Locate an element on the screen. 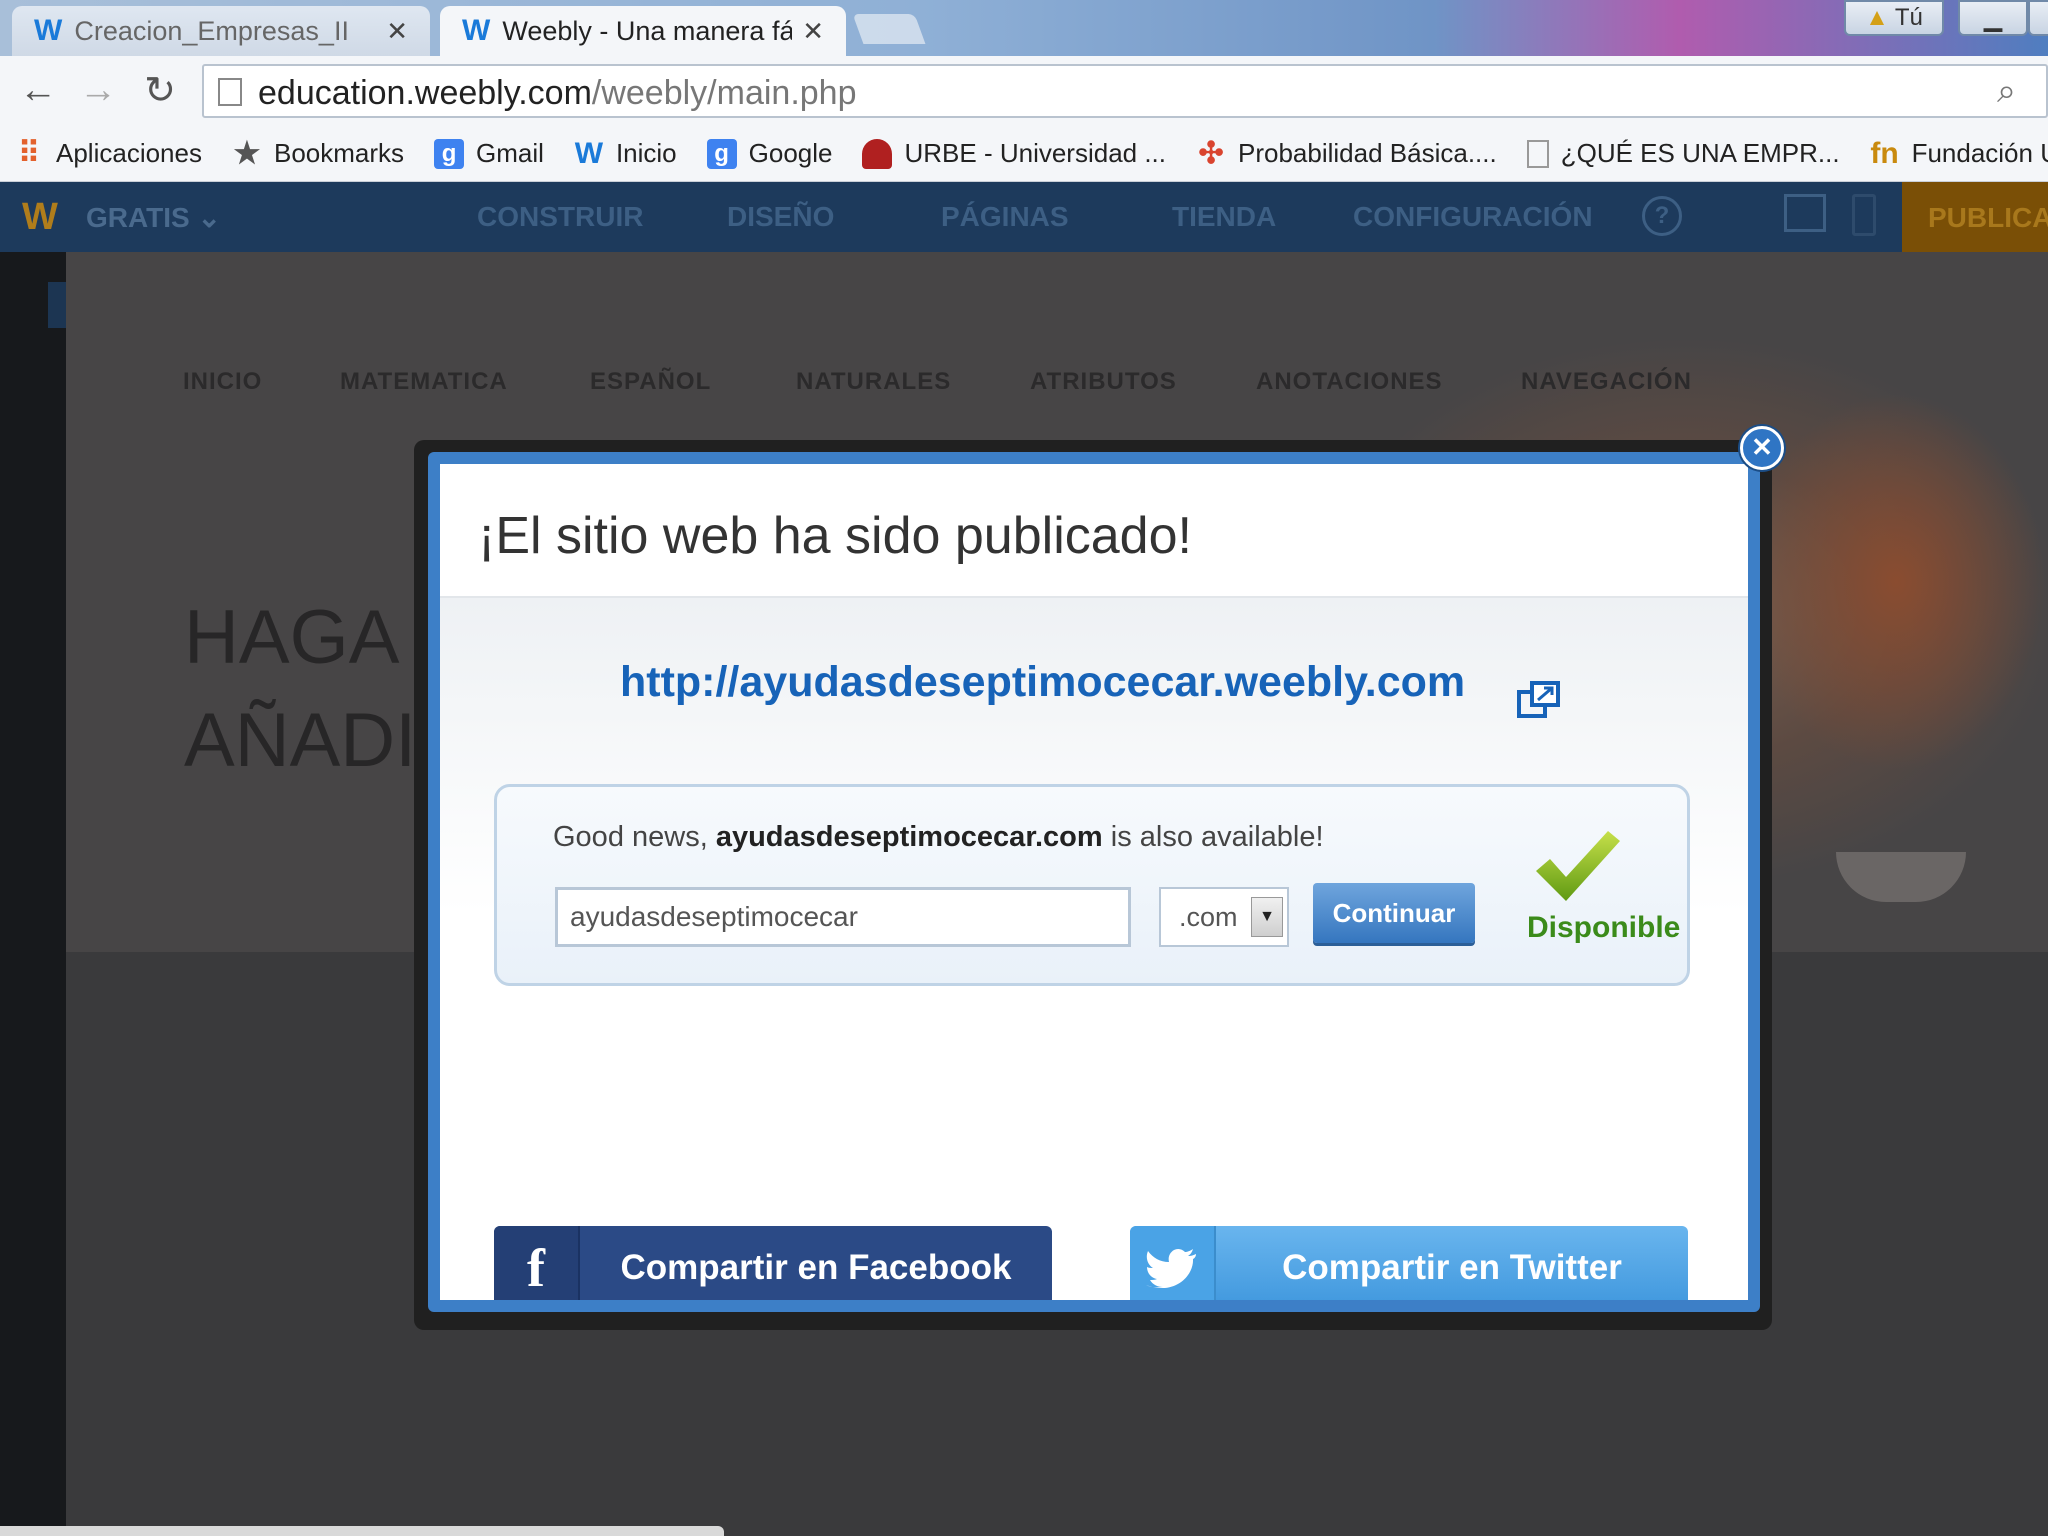 The image size is (2048, 1536). plan-dropdown: GRATIS ⌄ is located at coordinates (153, 217).